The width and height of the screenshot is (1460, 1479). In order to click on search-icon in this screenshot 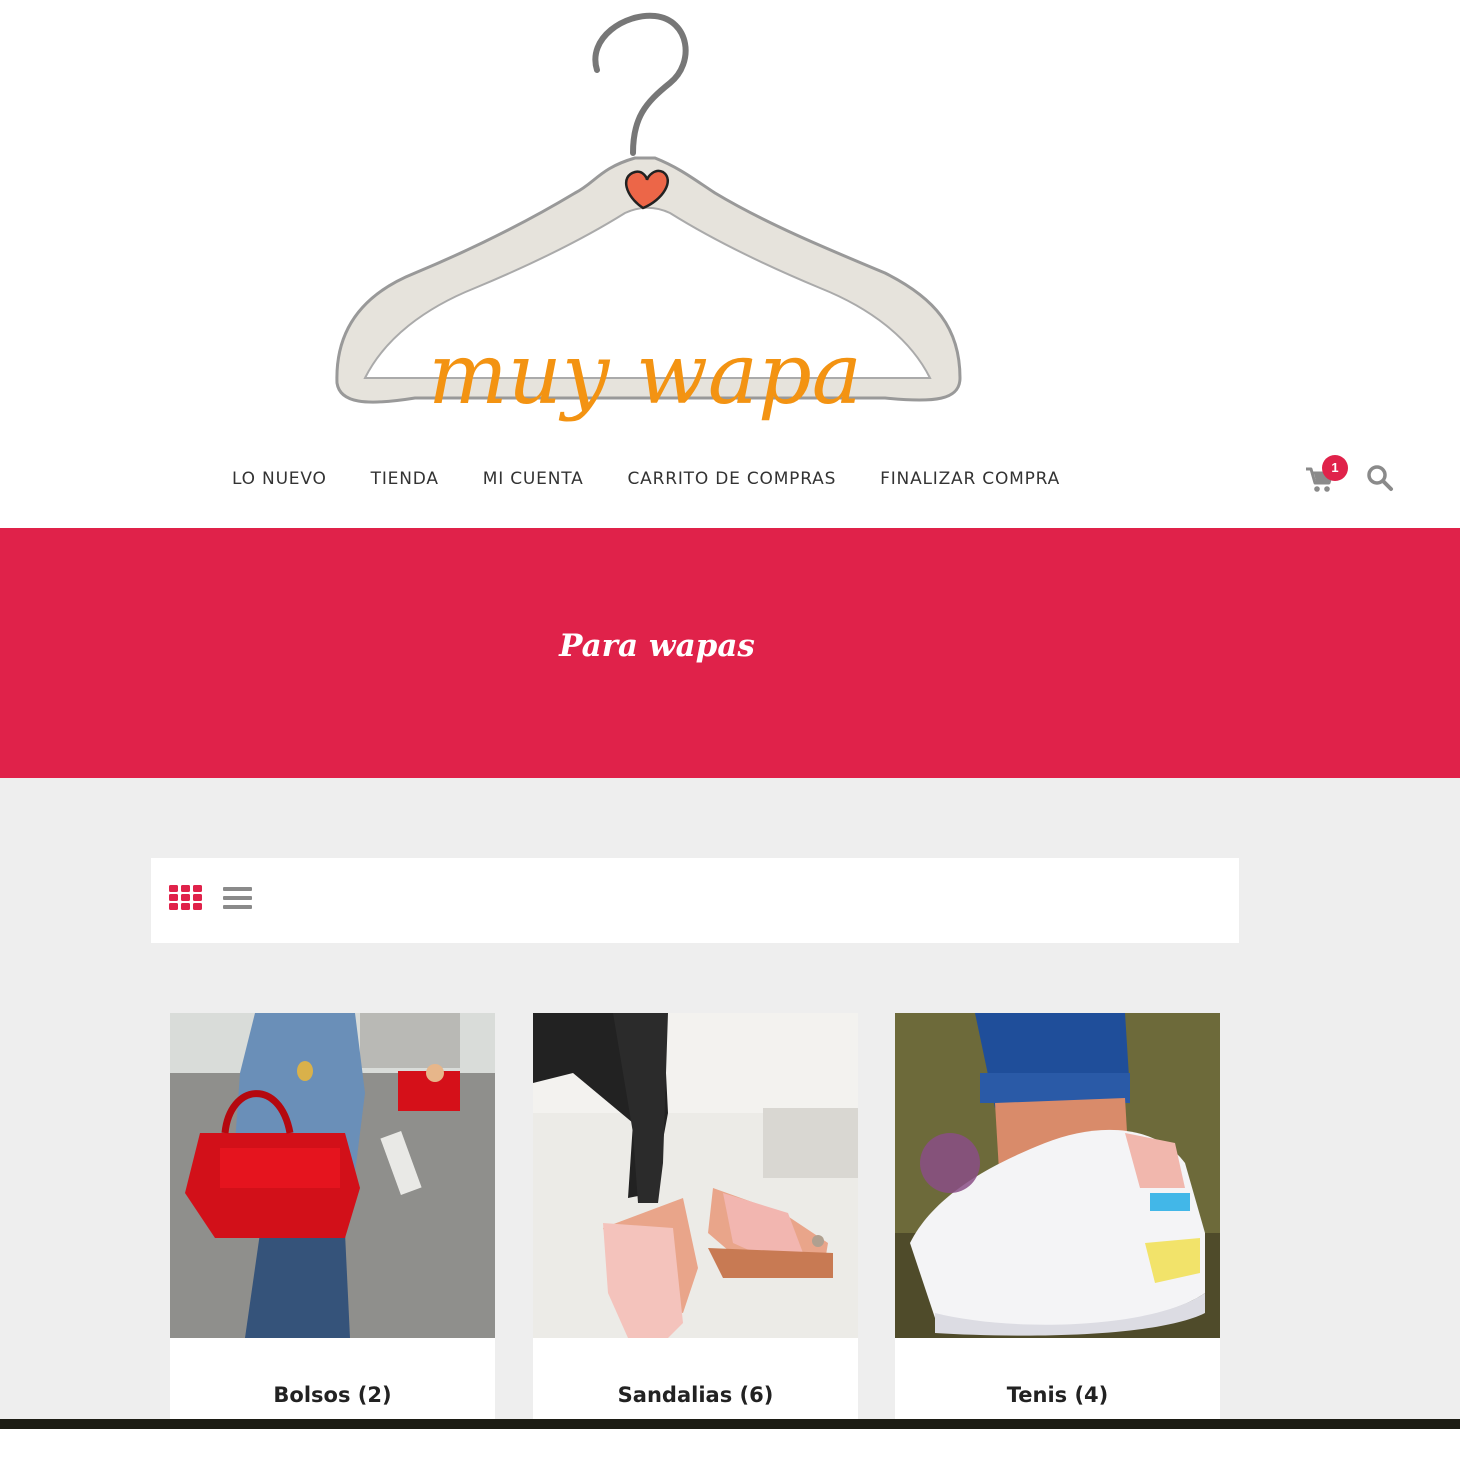, I will do `click(1380, 478)`.